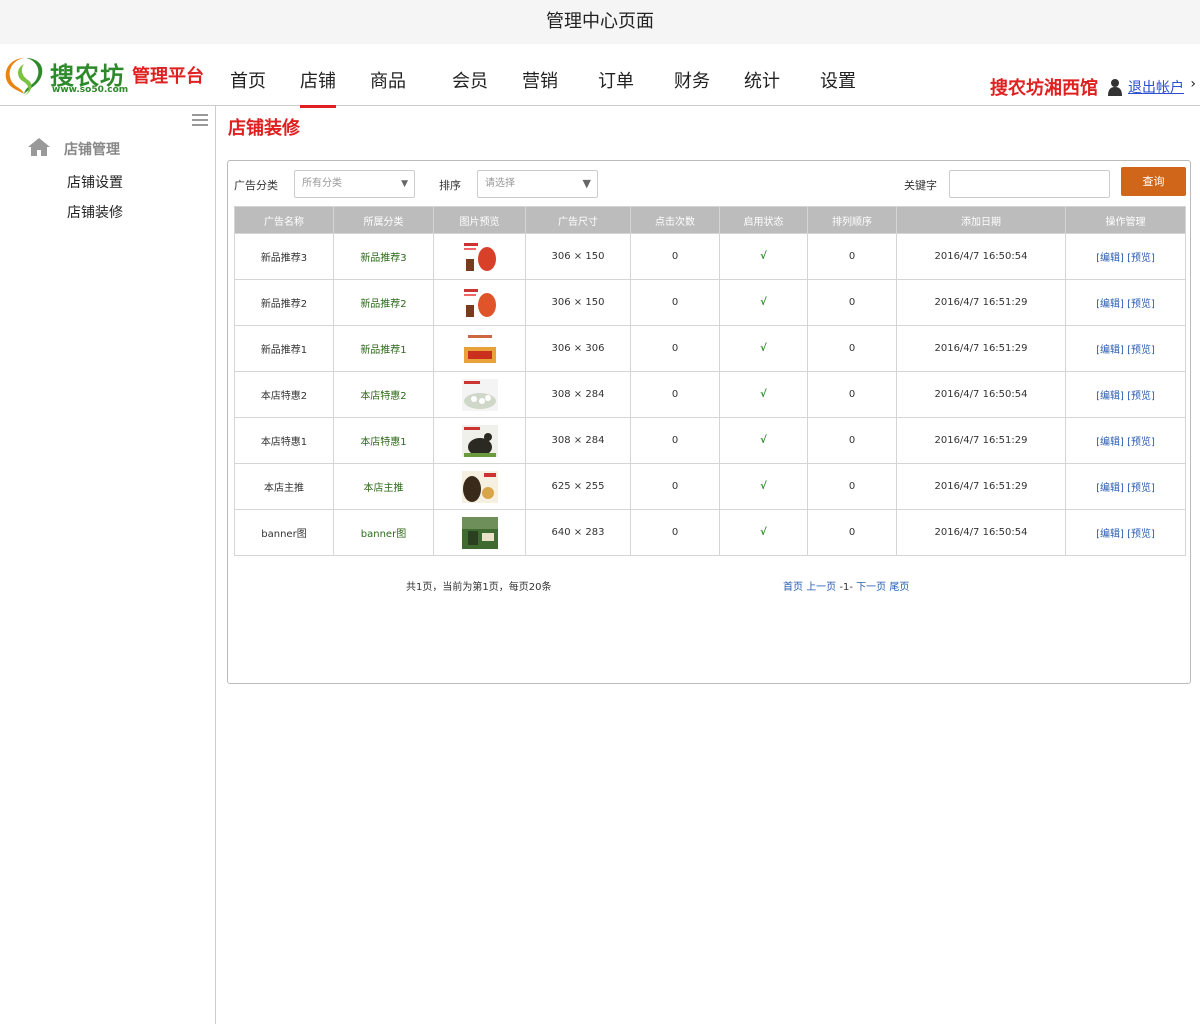 The height and width of the screenshot is (1024, 1200). Describe the element at coordinates (383, 302) in the screenshot. I see `category-cell: 新品推荐2` at that location.